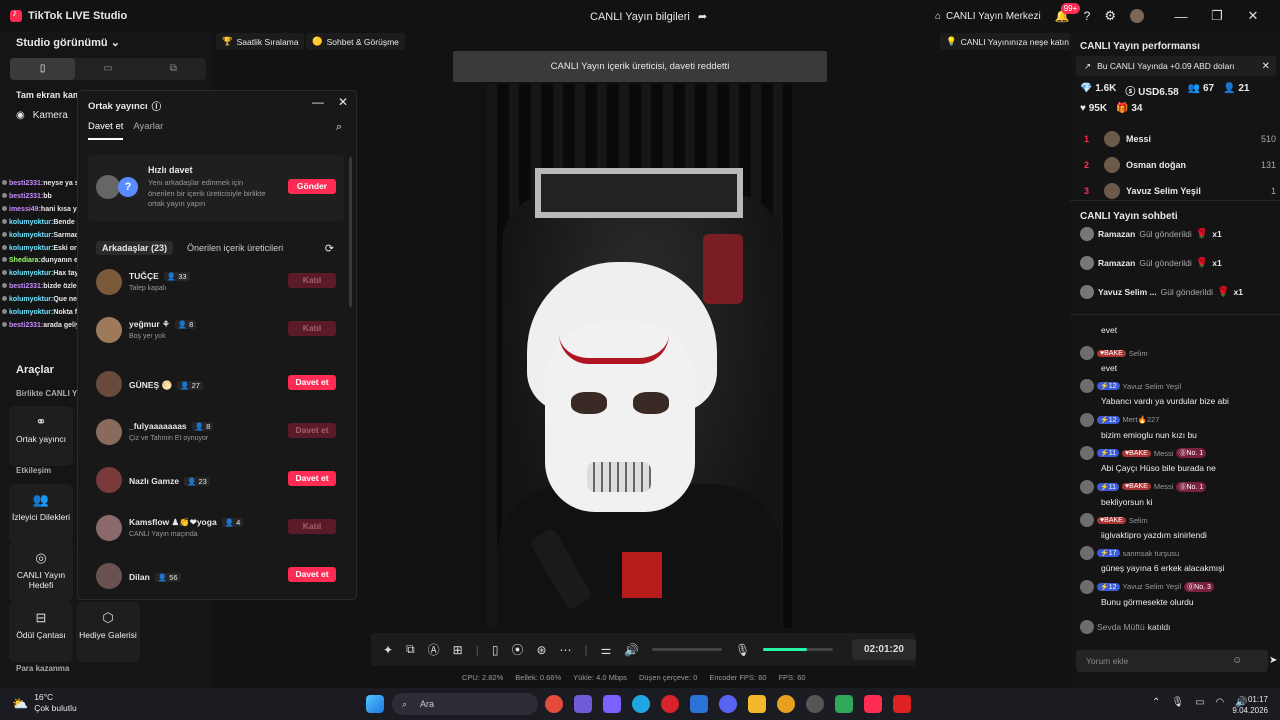  I want to click on skull-mask, so click(620, 417).